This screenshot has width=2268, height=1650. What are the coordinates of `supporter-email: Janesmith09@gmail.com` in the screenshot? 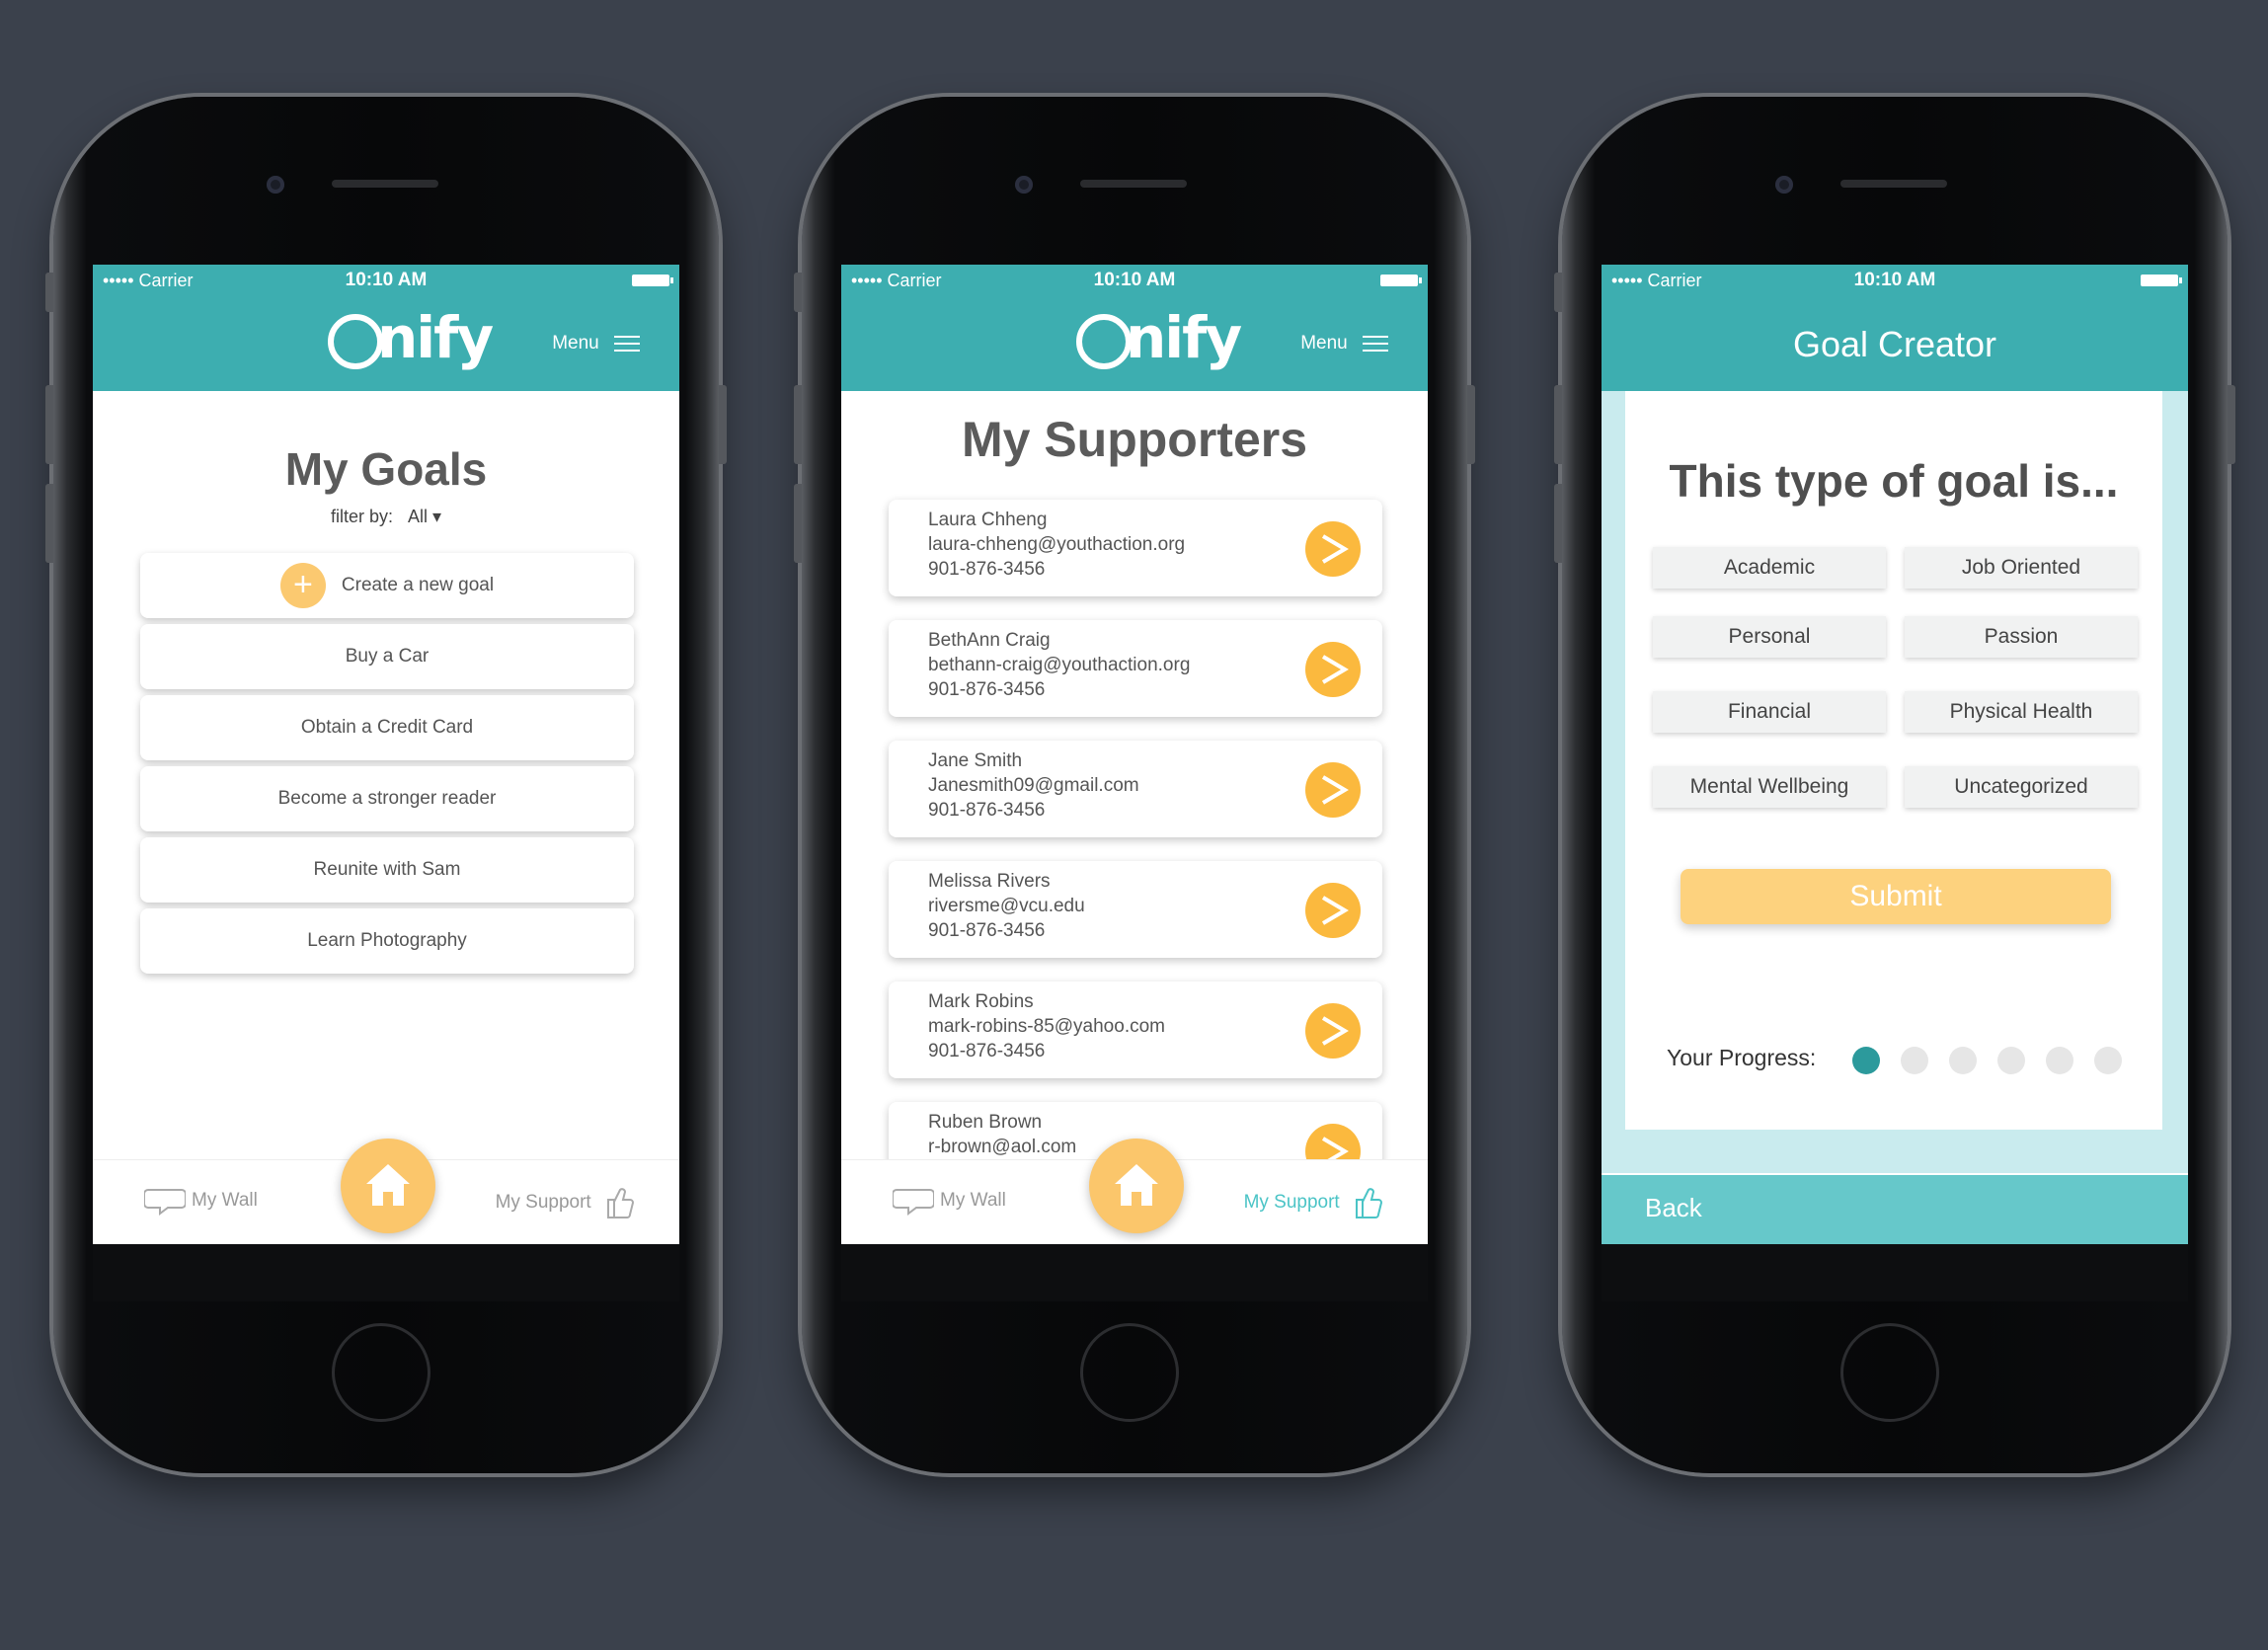 It's located at (1033, 785).